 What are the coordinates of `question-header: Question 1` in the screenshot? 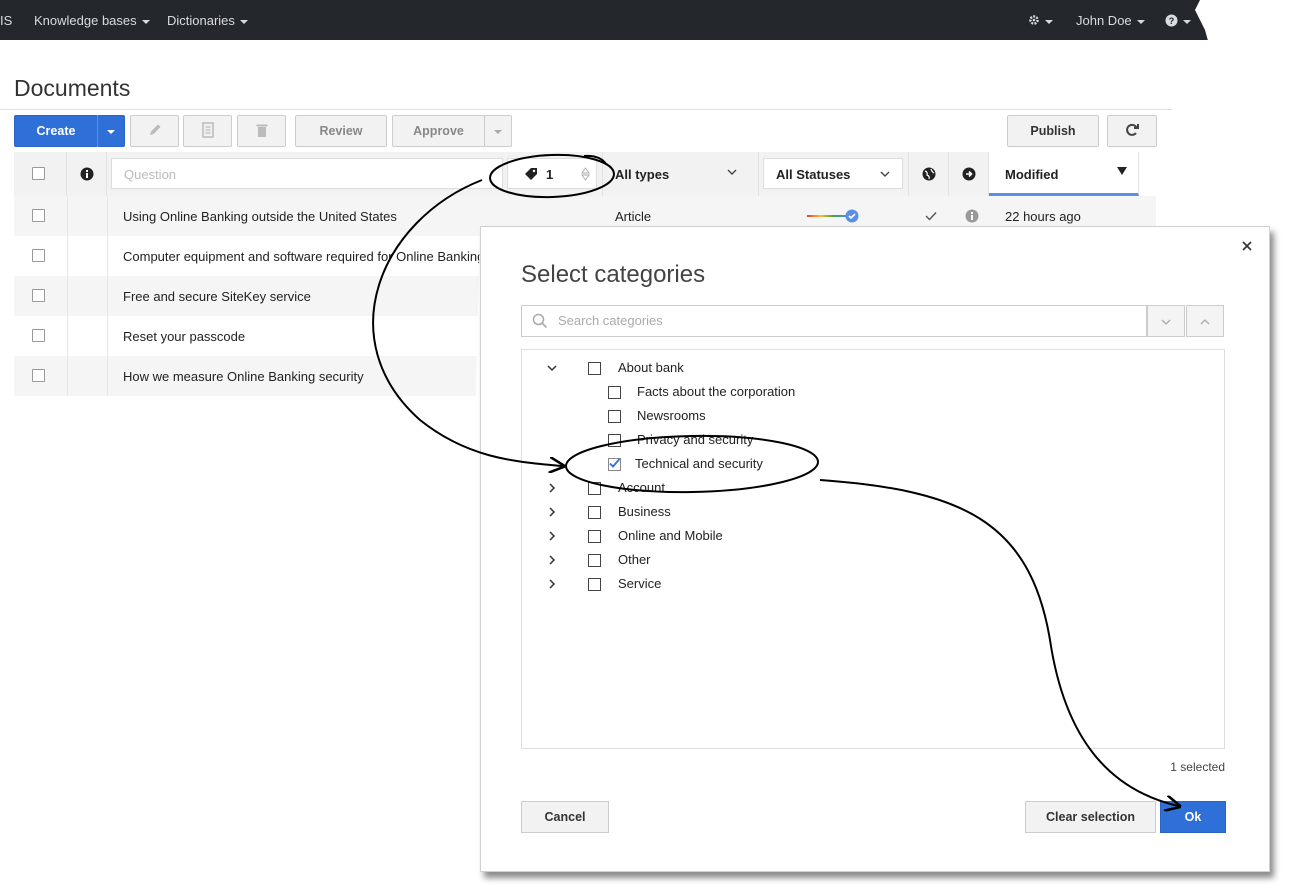 It's located at (355, 174).